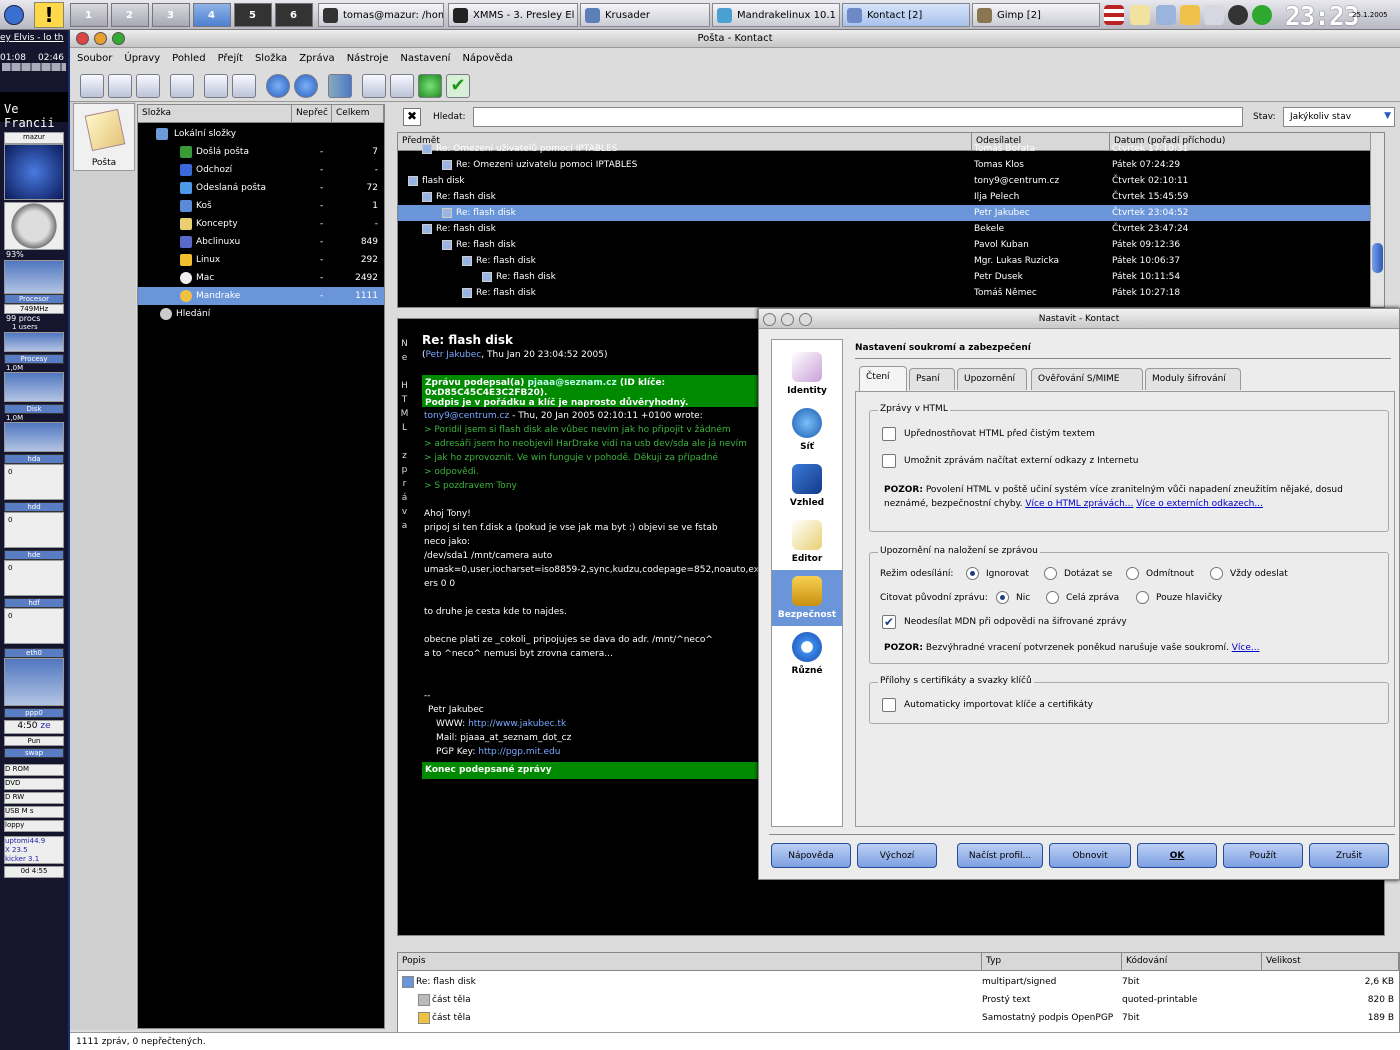  What do you see at coordinates (424, 57) in the screenshot?
I see `menu-nastaveni: Nastavení` at bounding box center [424, 57].